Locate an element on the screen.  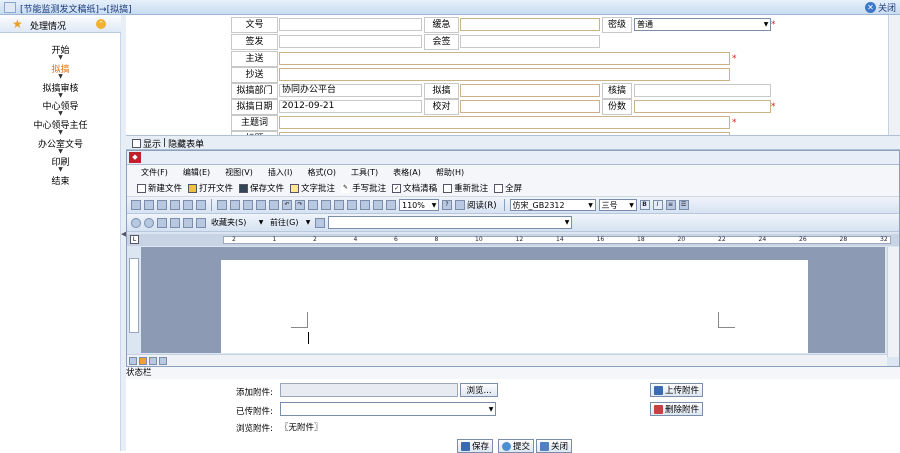
menu-view: 视图(V) is located at coordinates (239, 172).